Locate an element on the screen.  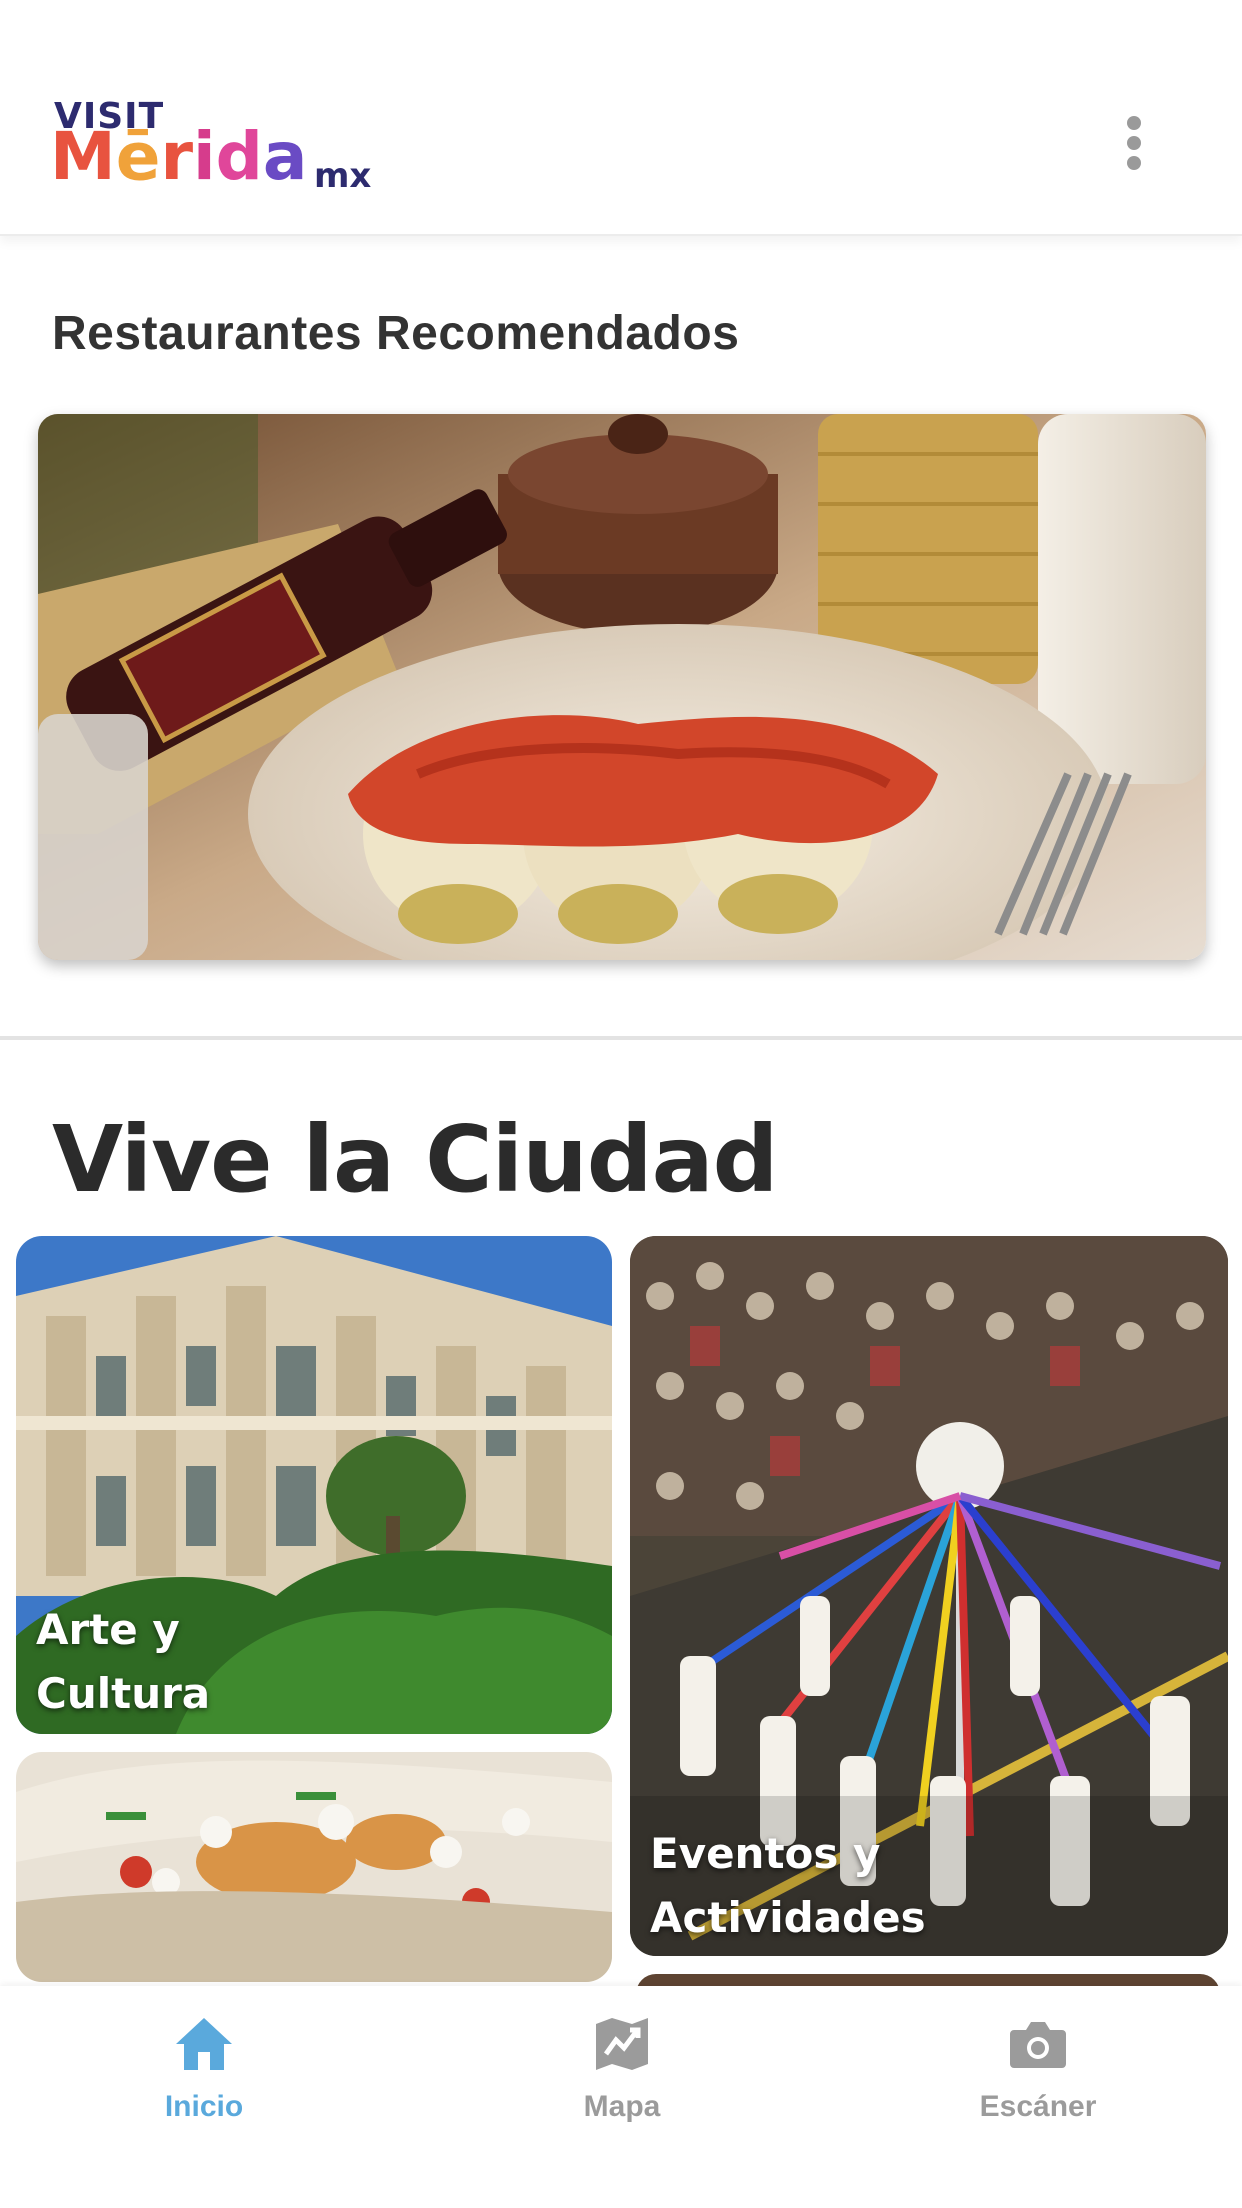
logo-mx-text: mx is located at coordinates (343, 176).